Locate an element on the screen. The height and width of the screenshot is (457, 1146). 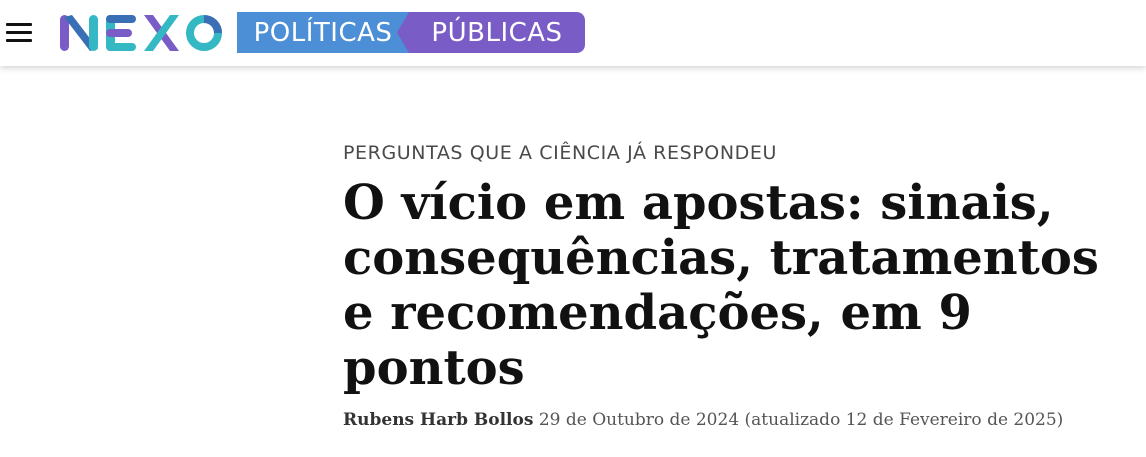
site-header: POLÍTICAS PÚBLICAS is located at coordinates (573, 33).